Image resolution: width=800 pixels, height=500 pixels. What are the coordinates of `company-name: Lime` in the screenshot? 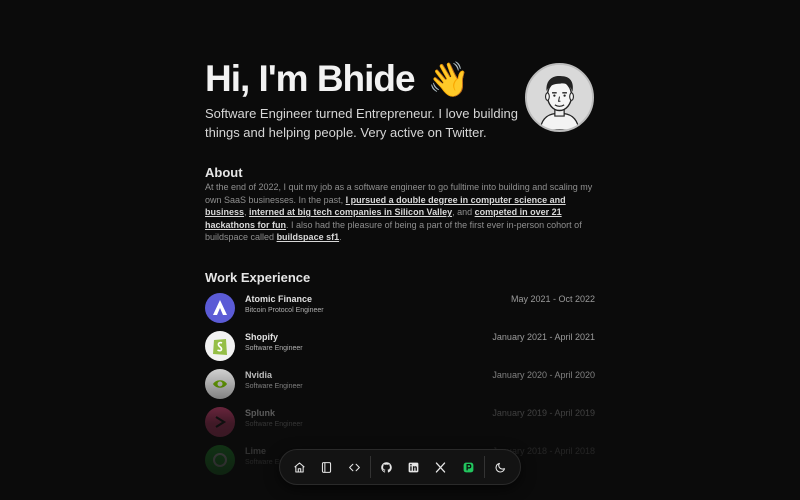 It's located at (256, 451).